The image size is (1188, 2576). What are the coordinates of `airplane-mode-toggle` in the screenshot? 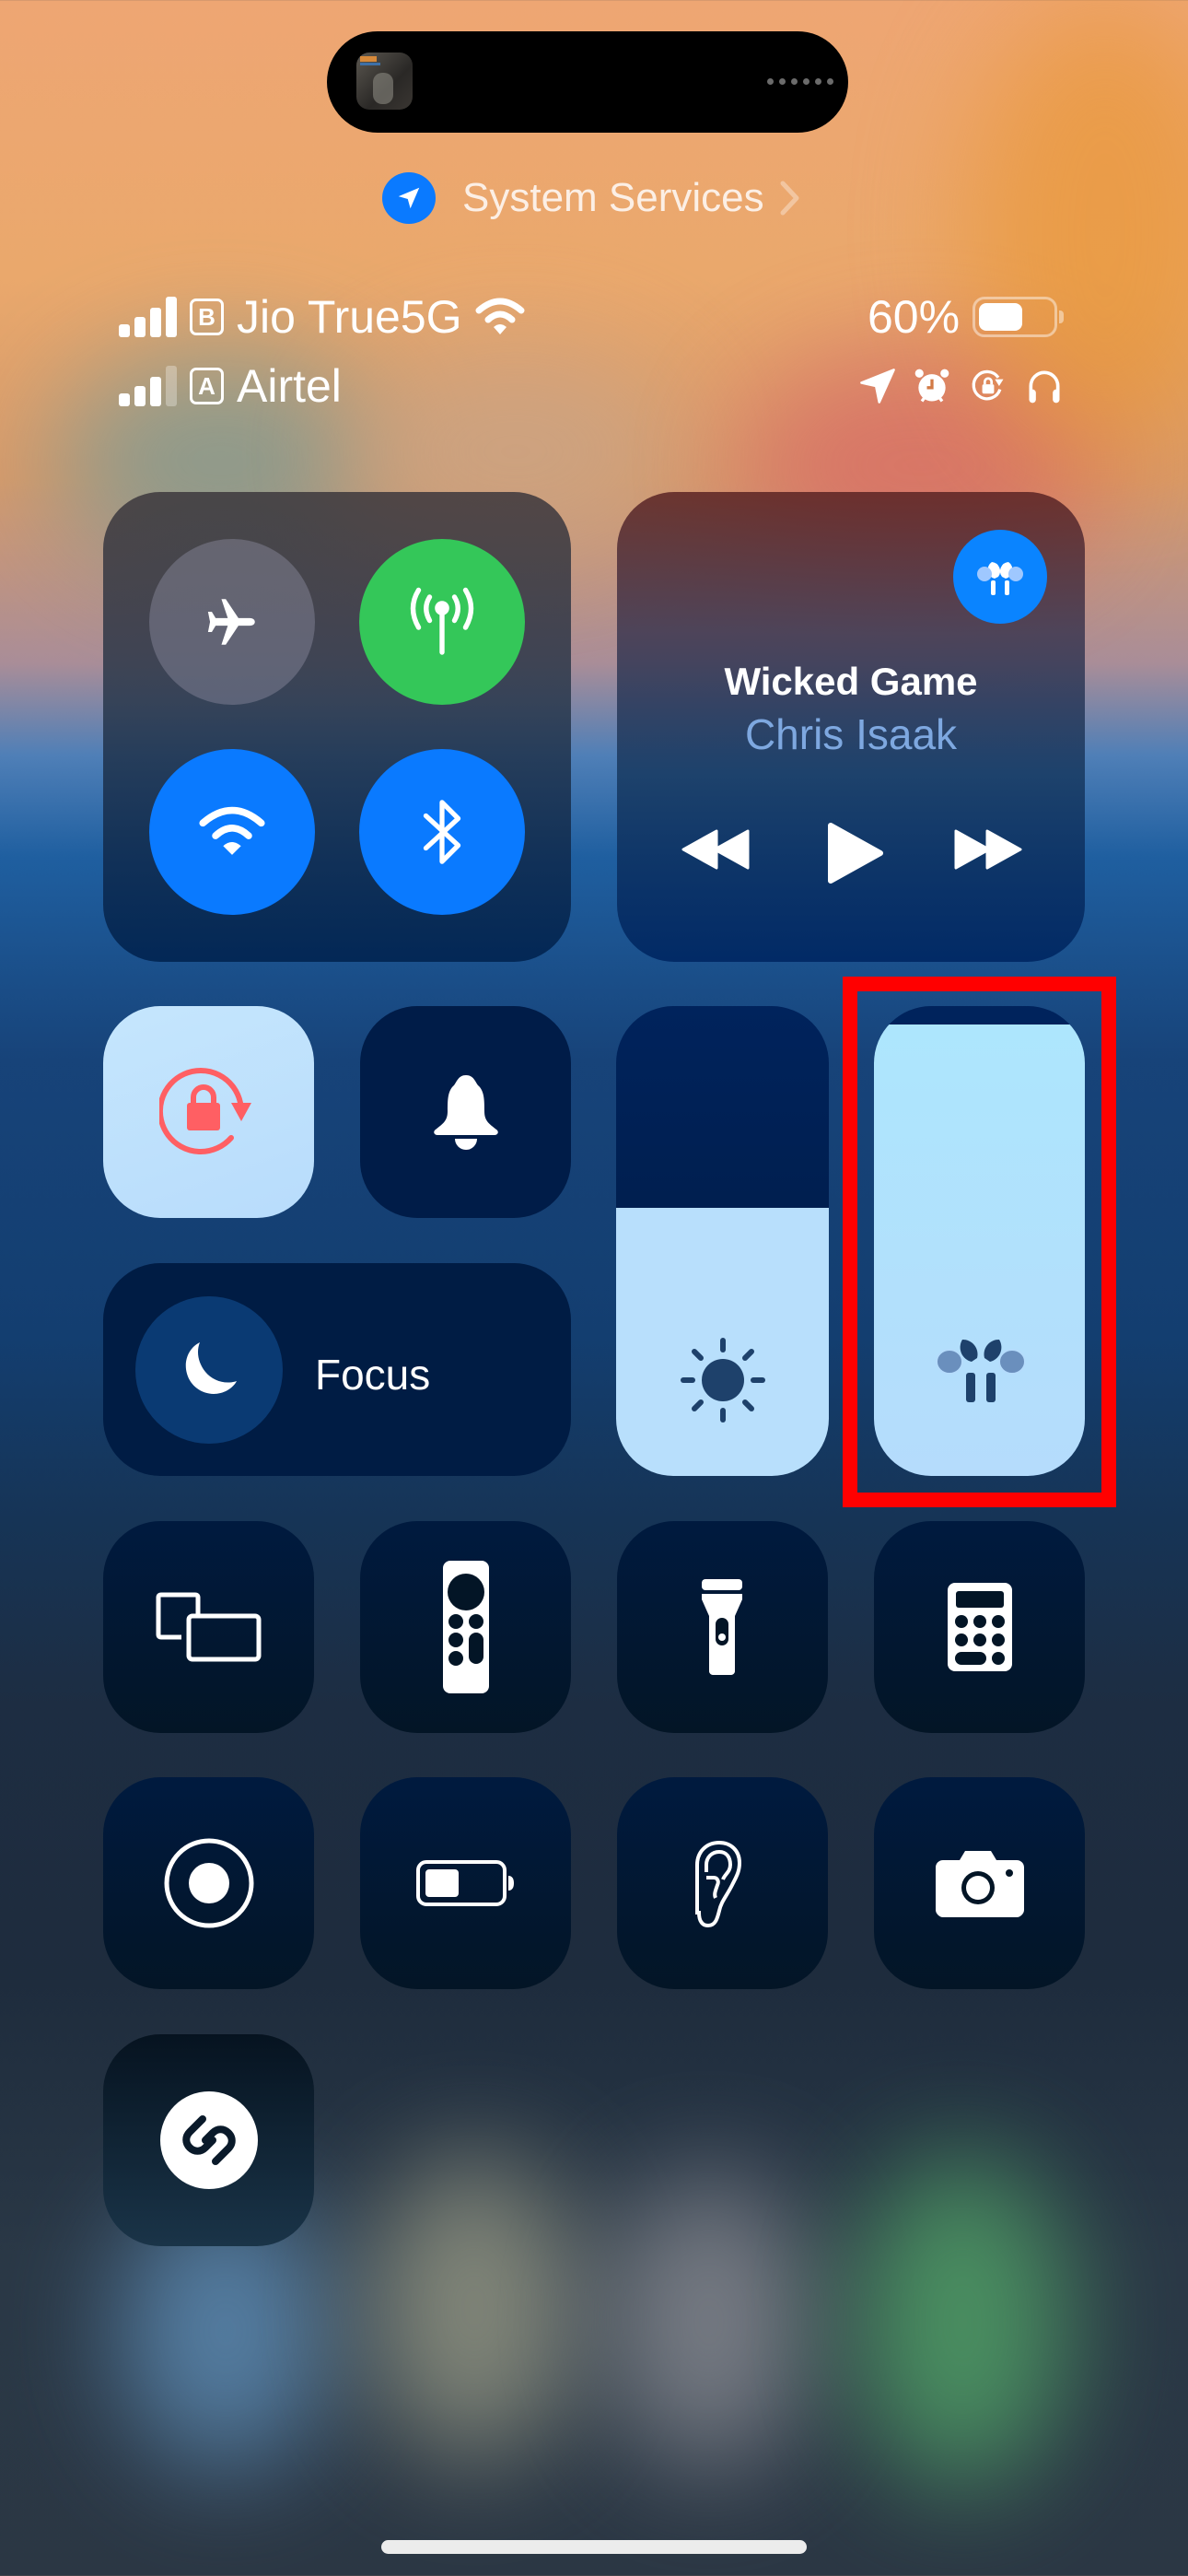 It's located at (232, 622).